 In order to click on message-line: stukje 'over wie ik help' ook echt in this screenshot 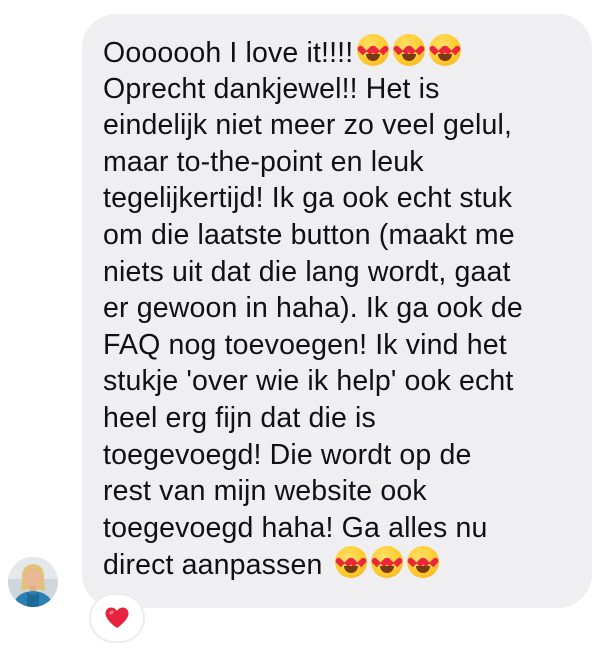, I will do `click(308, 381)`.